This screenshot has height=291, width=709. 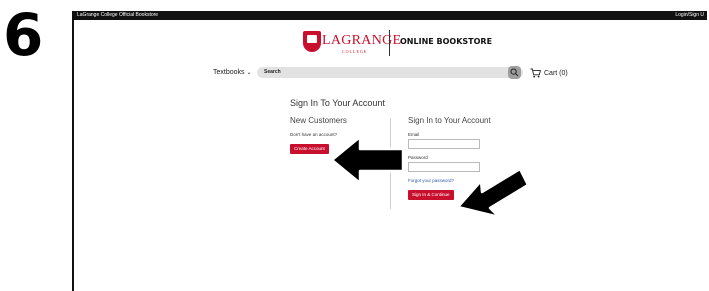 I want to click on textbooks-label: Textbooks, so click(x=229, y=72).